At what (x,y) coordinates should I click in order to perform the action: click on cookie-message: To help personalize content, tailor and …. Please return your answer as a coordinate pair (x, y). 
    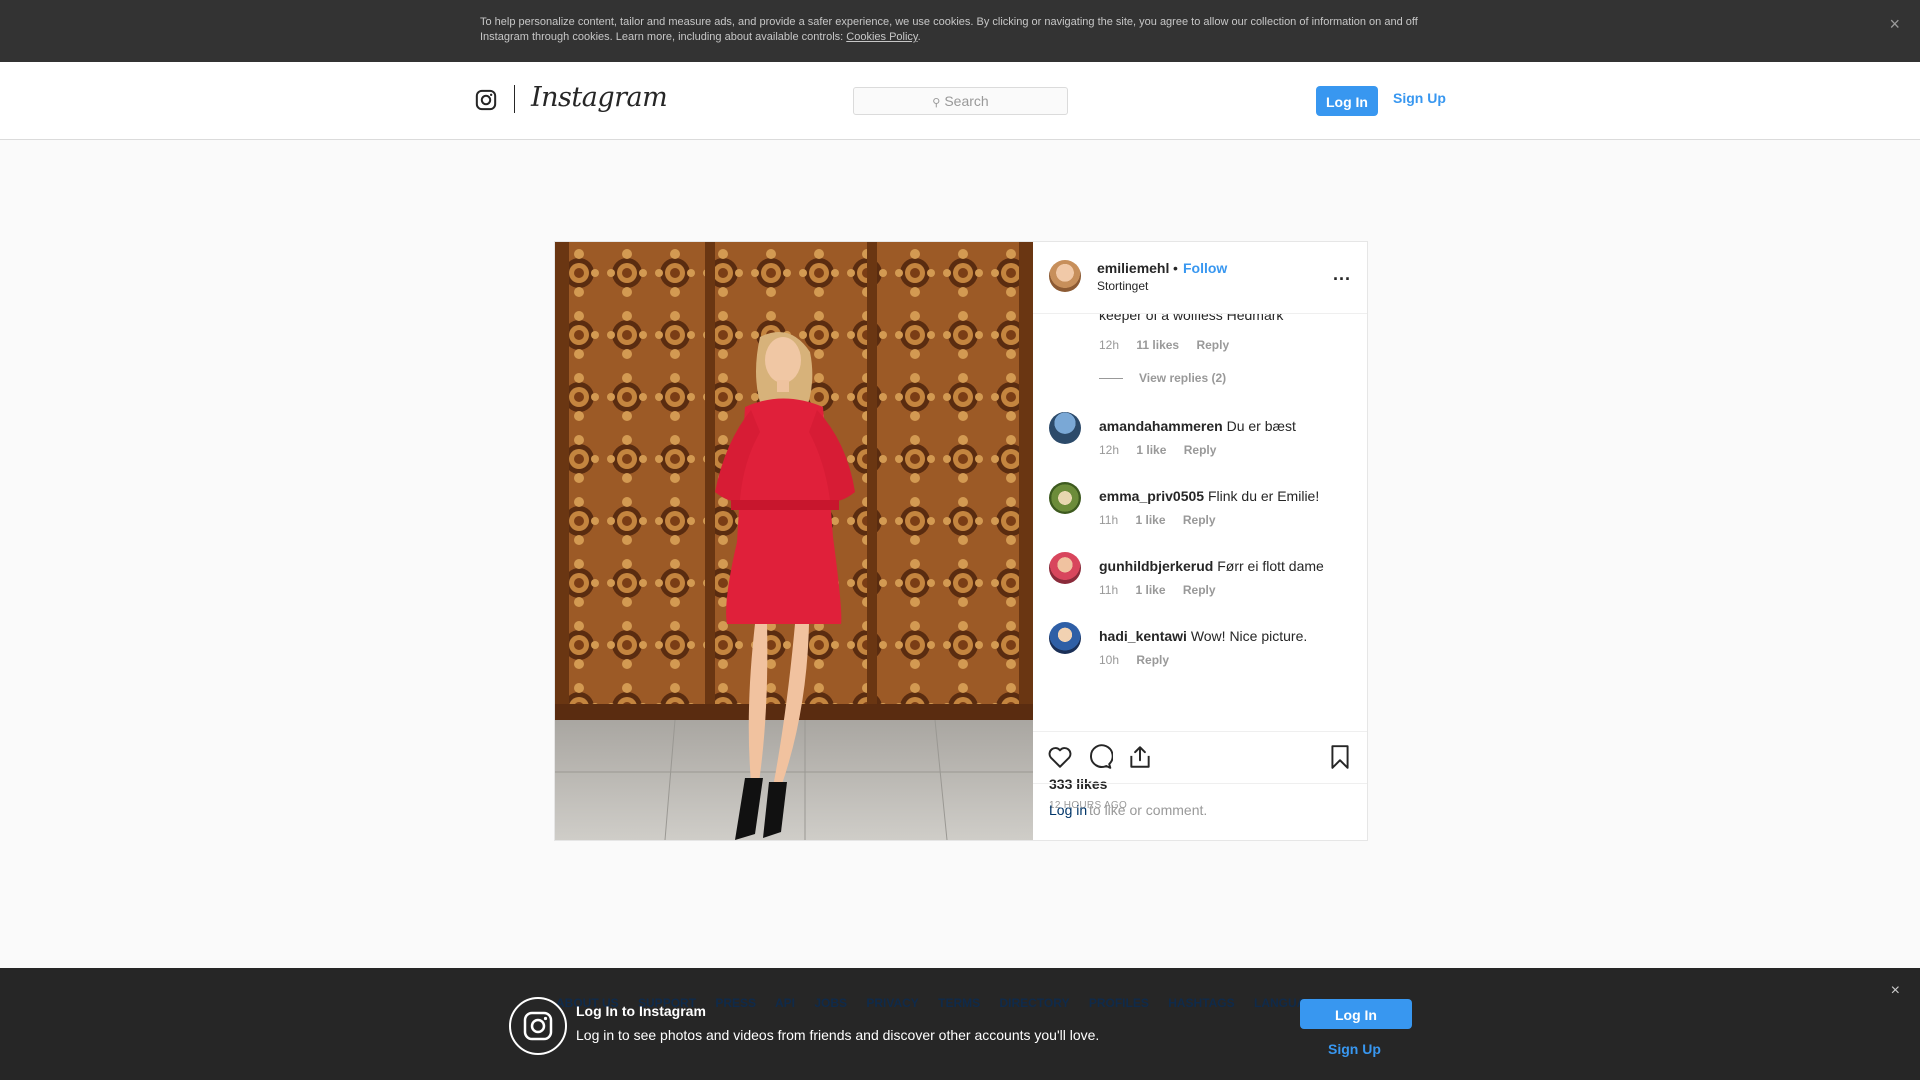
    Looking at the image, I should click on (949, 29).